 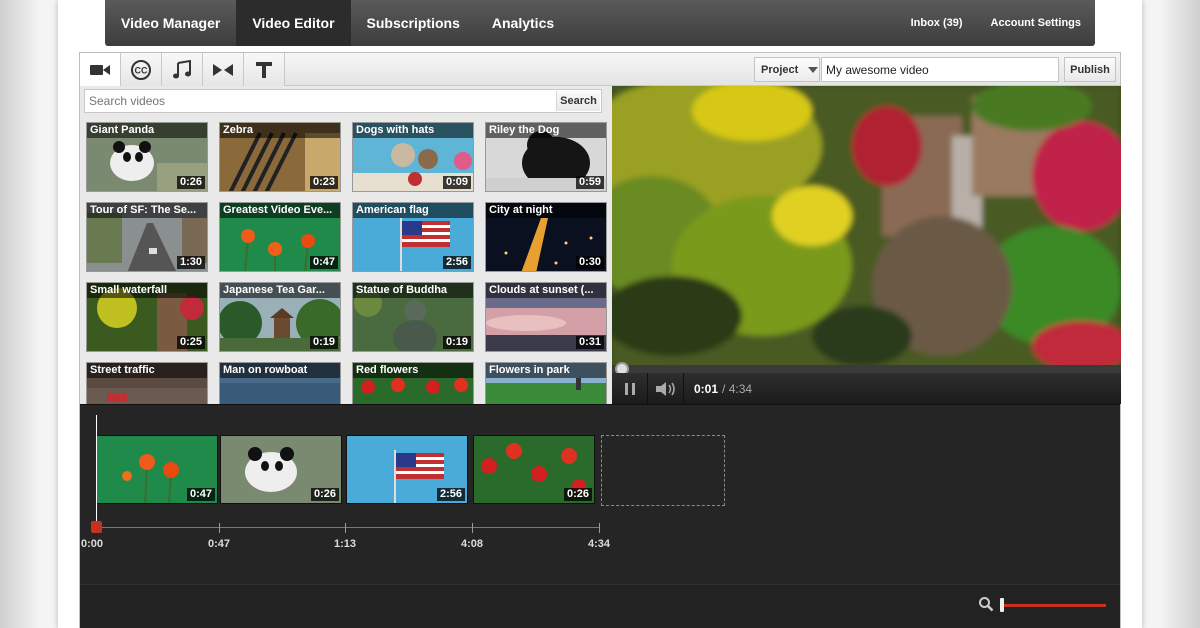 What do you see at coordinates (546, 370) in the screenshot?
I see `video-title: Flowers in park` at bounding box center [546, 370].